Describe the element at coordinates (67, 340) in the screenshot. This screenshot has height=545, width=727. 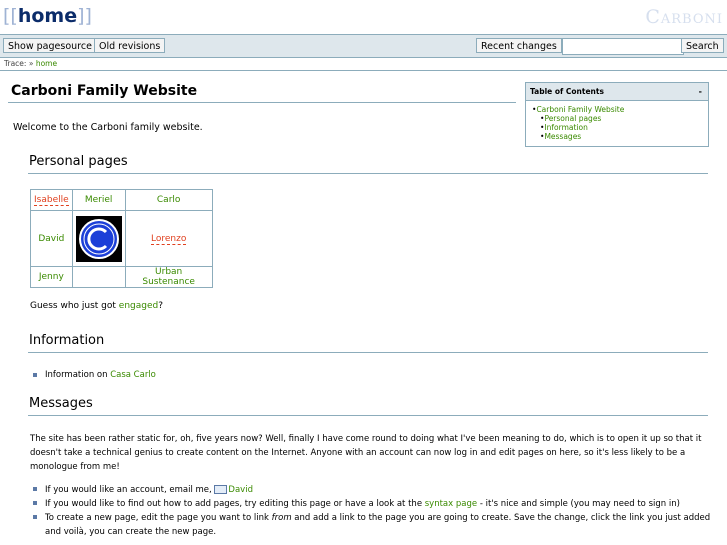
I see `heading-information: Information` at that location.